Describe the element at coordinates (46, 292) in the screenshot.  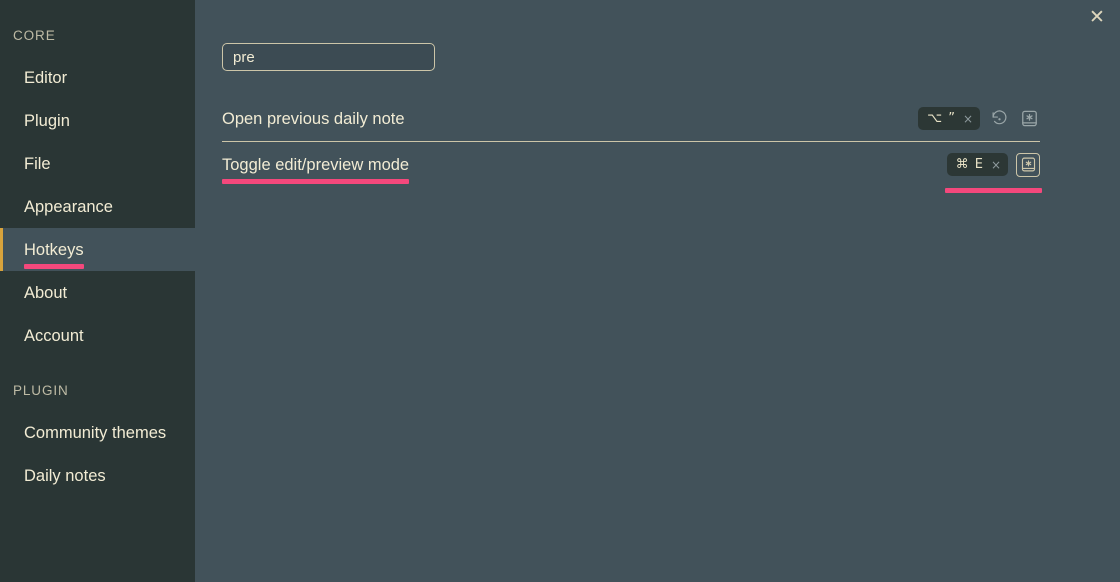
I see `sidebar-item-label: About` at that location.